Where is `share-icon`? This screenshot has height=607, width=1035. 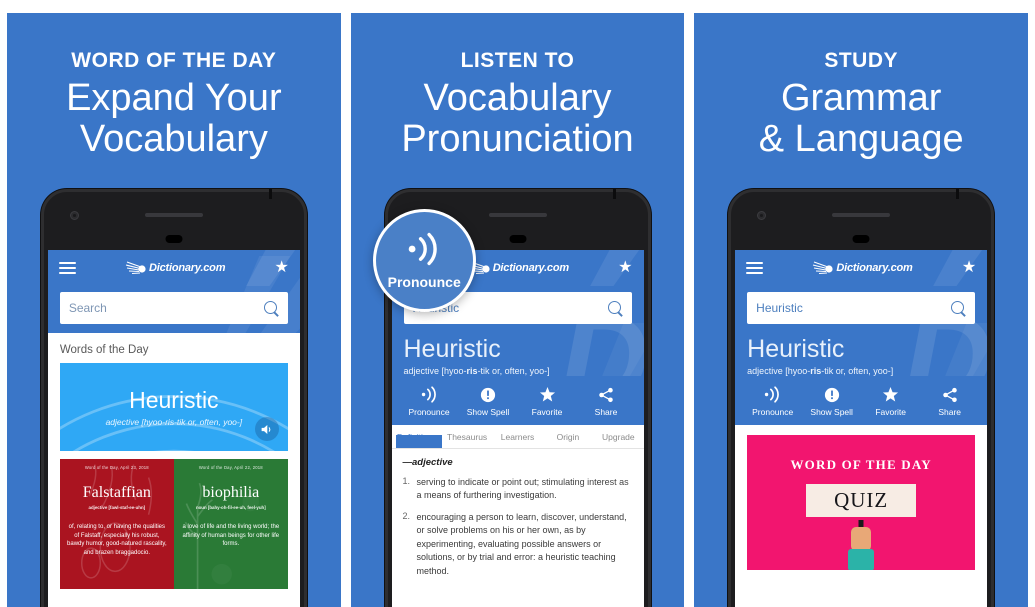 share-icon is located at coordinates (606, 395).